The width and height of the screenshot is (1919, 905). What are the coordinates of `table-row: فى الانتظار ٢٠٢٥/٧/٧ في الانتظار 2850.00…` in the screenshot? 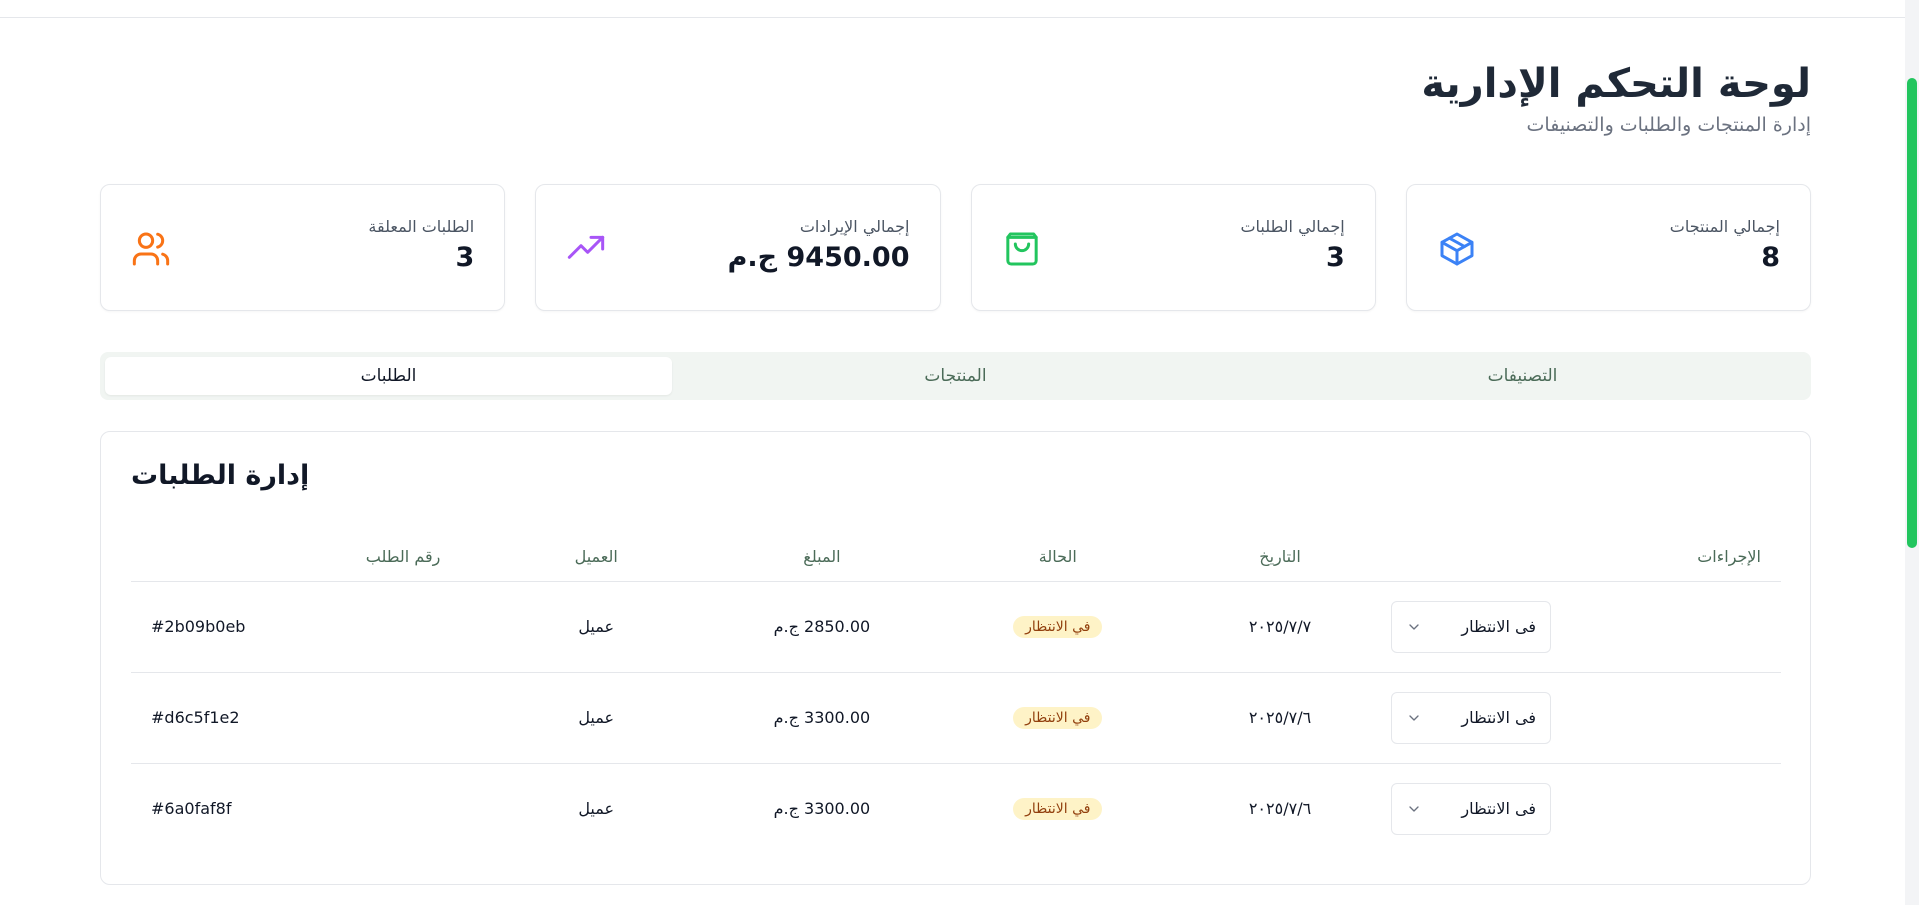 It's located at (956, 627).